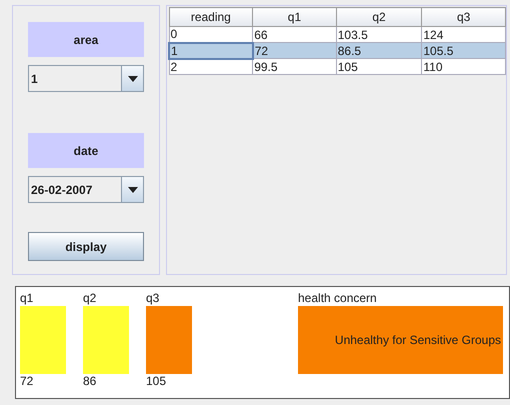  Describe the element at coordinates (27, 298) in the screenshot. I see `indicator-label: q1` at that location.